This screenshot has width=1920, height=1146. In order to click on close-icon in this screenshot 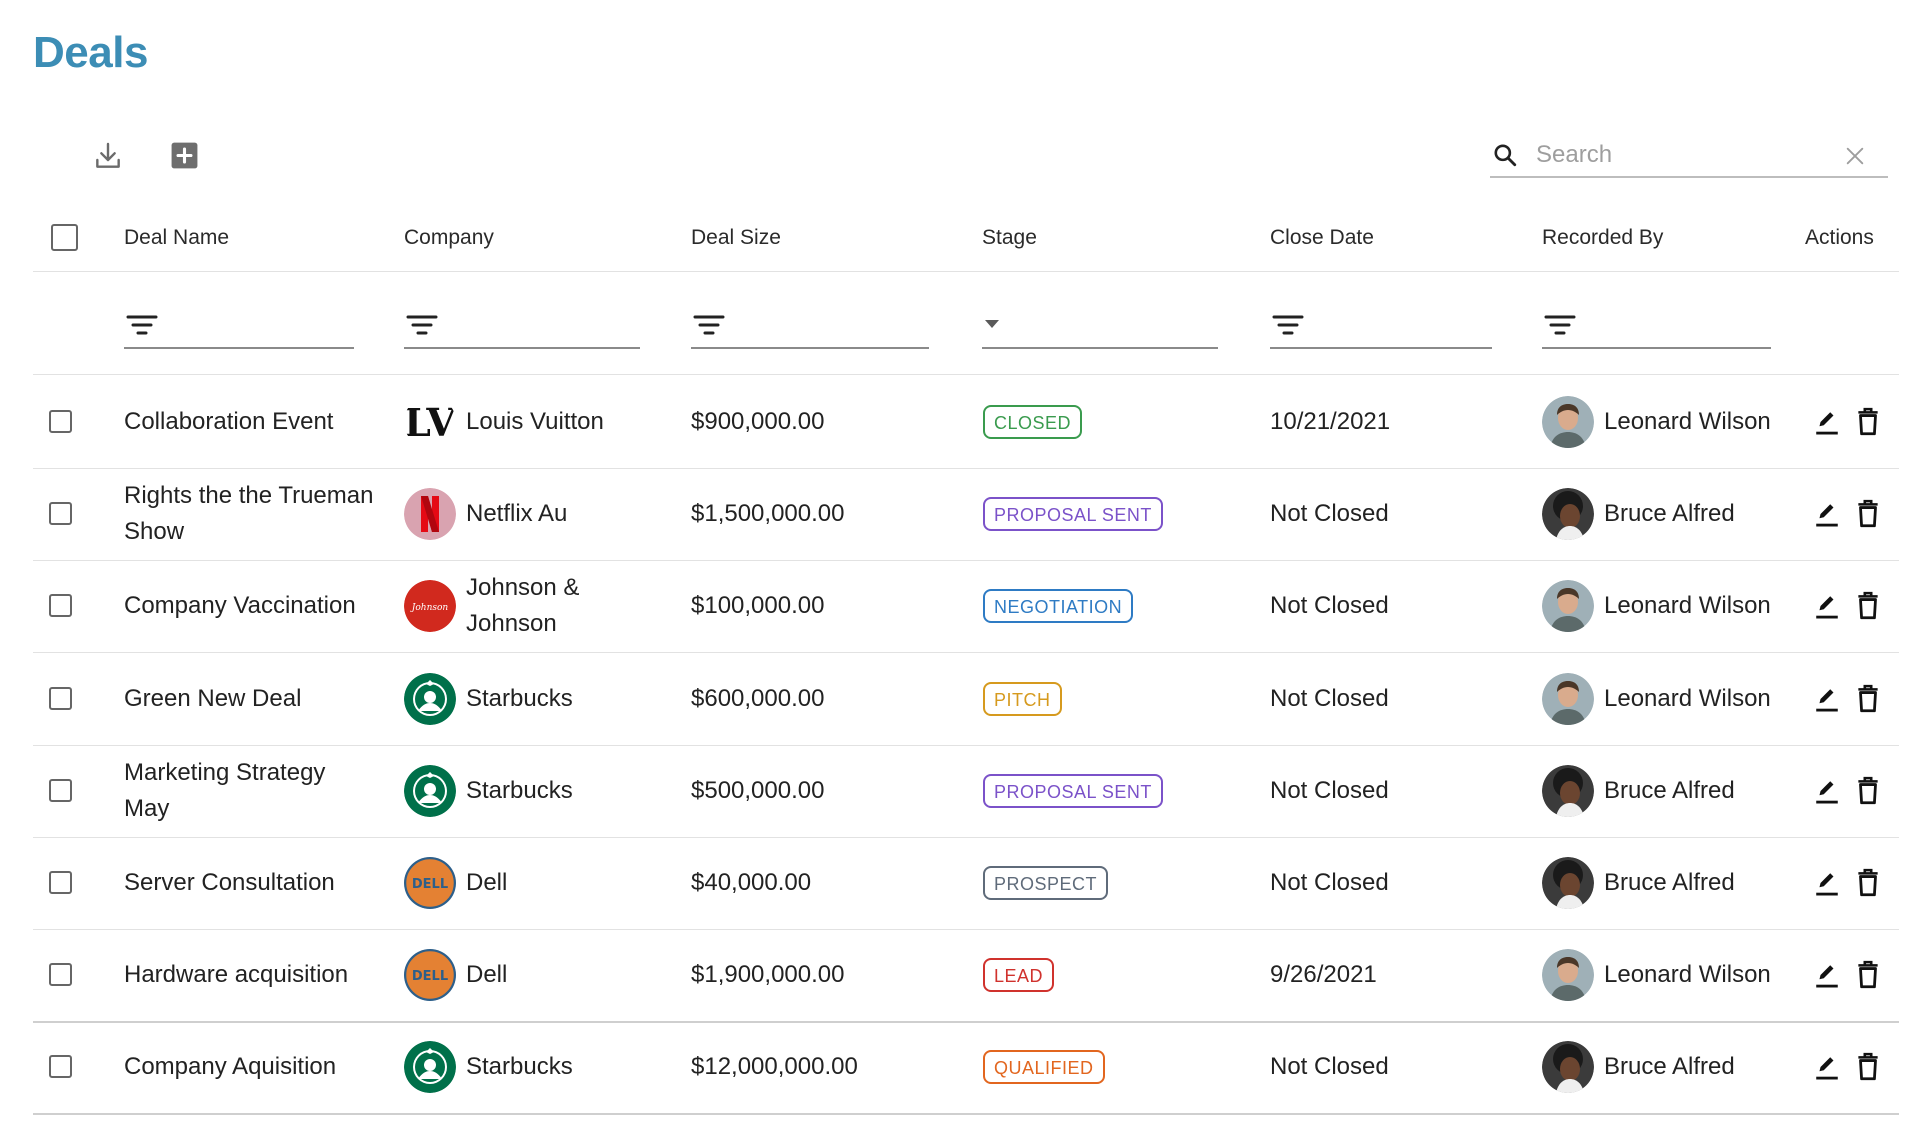, I will do `click(1855, 156)`.